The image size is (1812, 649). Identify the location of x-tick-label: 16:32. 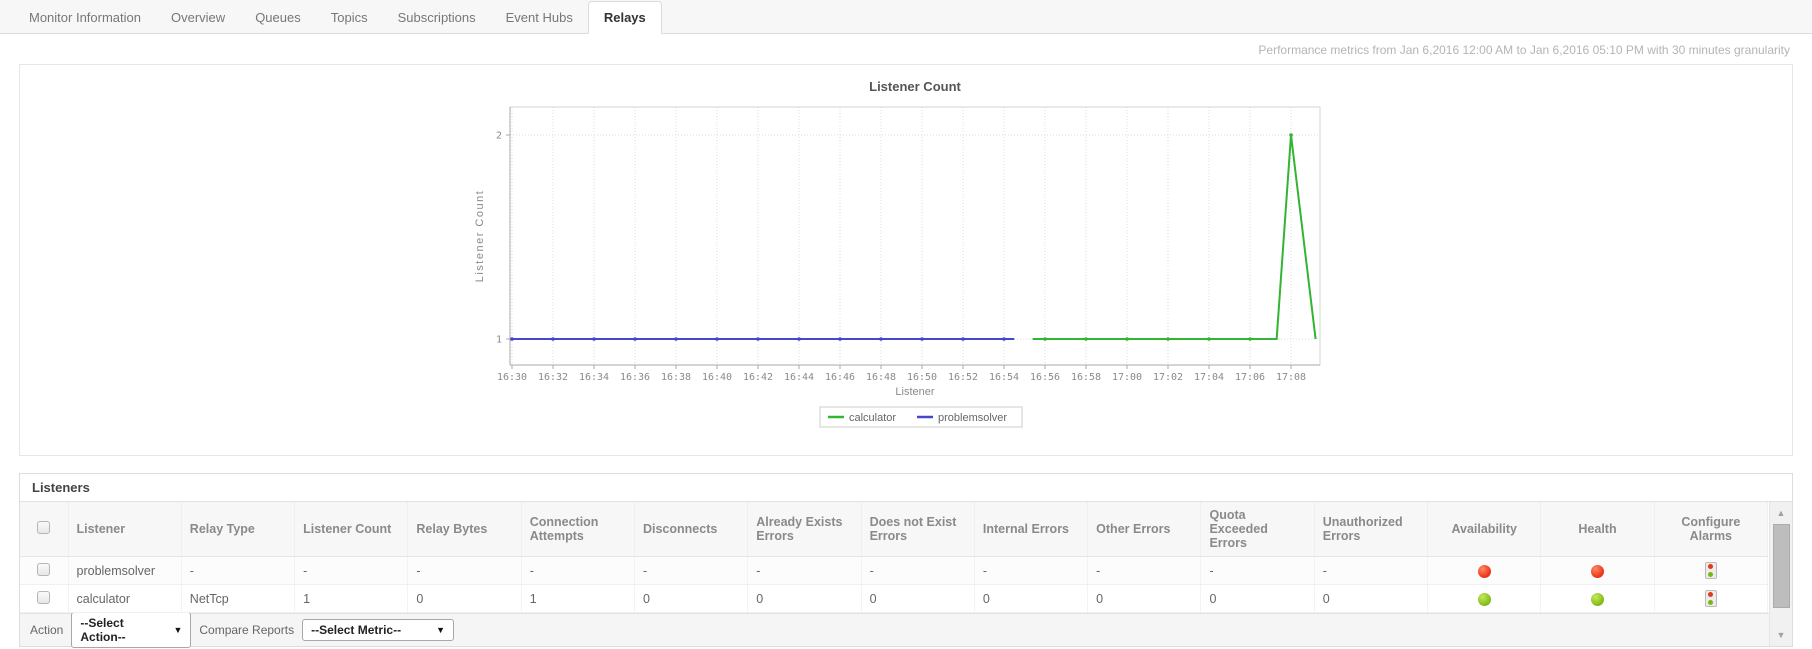
(553, 377).